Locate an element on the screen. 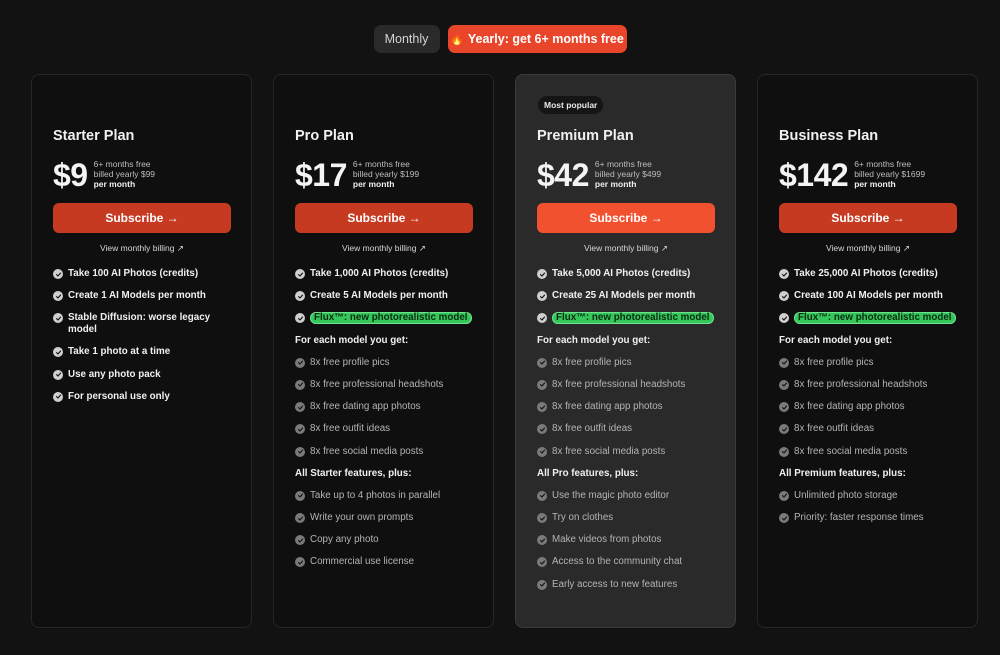 The image size is (1000, 655). feature-item: Use any photo pack is located at coordinates (142, 380).